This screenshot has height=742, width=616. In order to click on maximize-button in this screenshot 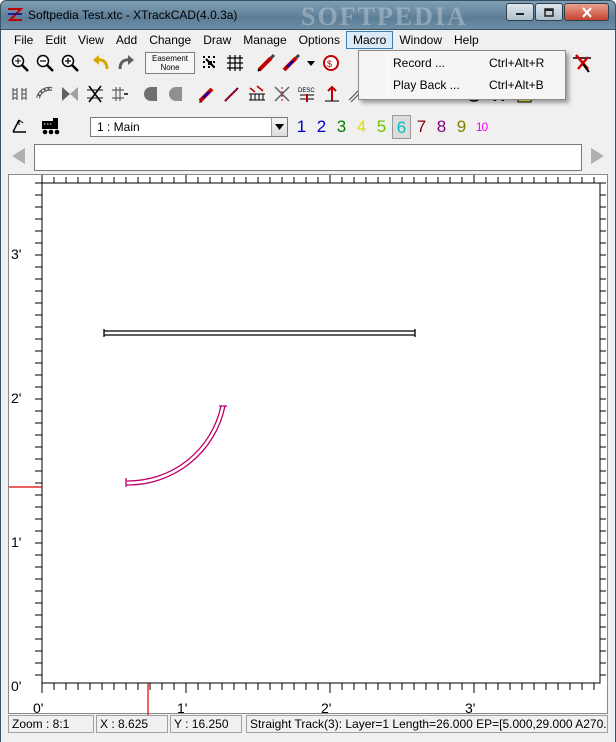, I will do `click(549, 12)`.